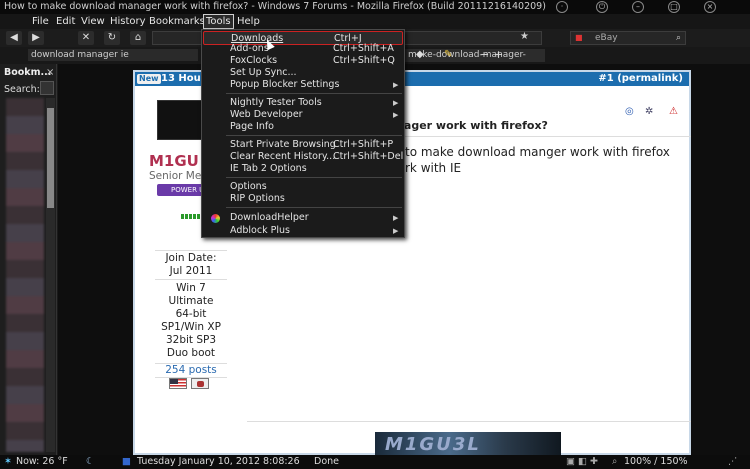 The height and width of the screenshot is (469, 750). What do you see at coordinates (128, 21) in the screenshot?
I see `menu-history: History` at bounding box center [128, 21].